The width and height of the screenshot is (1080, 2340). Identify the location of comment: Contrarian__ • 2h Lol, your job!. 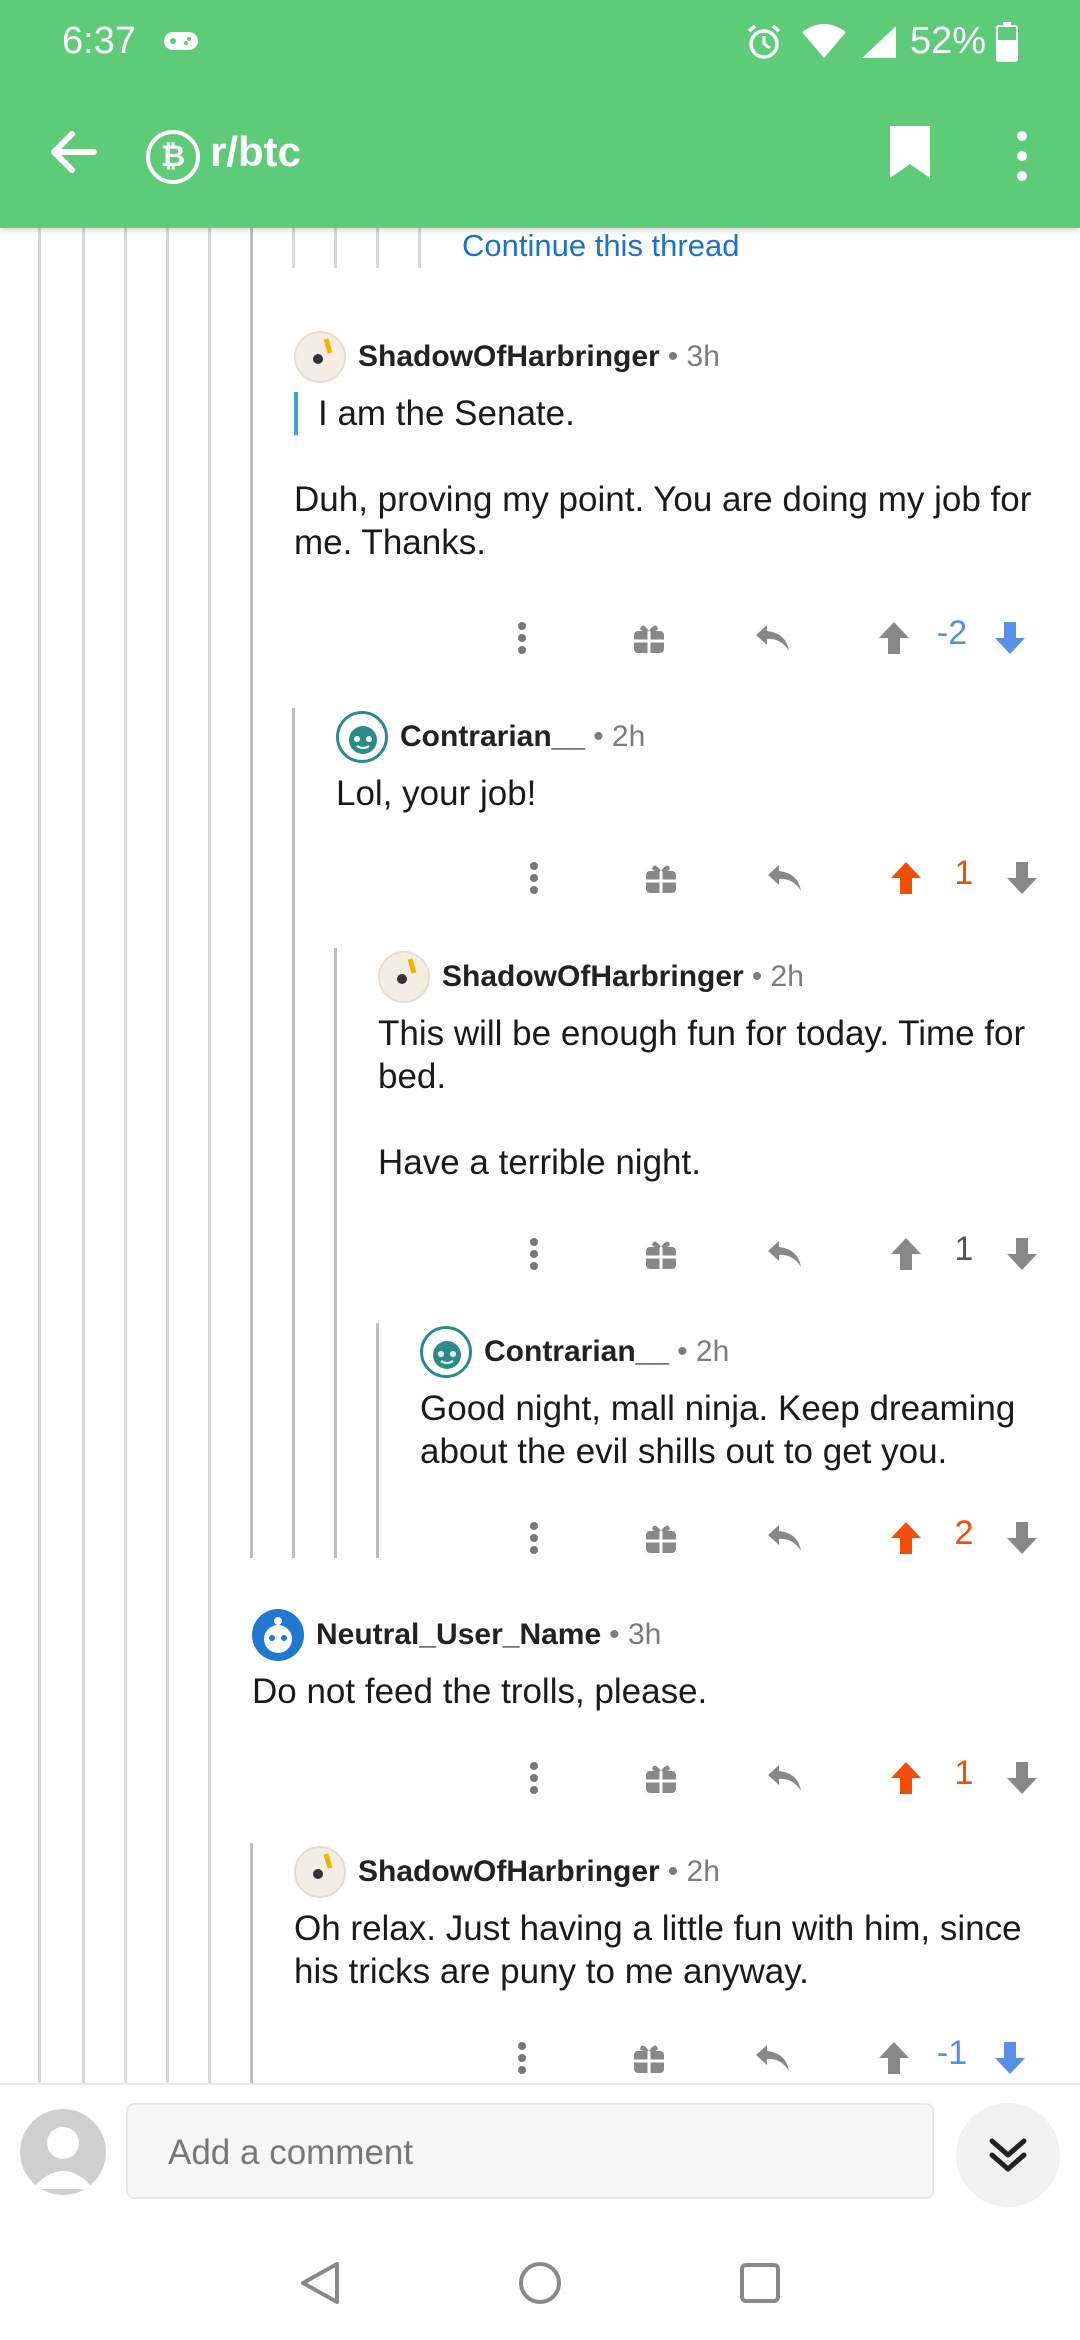
(696, 761).